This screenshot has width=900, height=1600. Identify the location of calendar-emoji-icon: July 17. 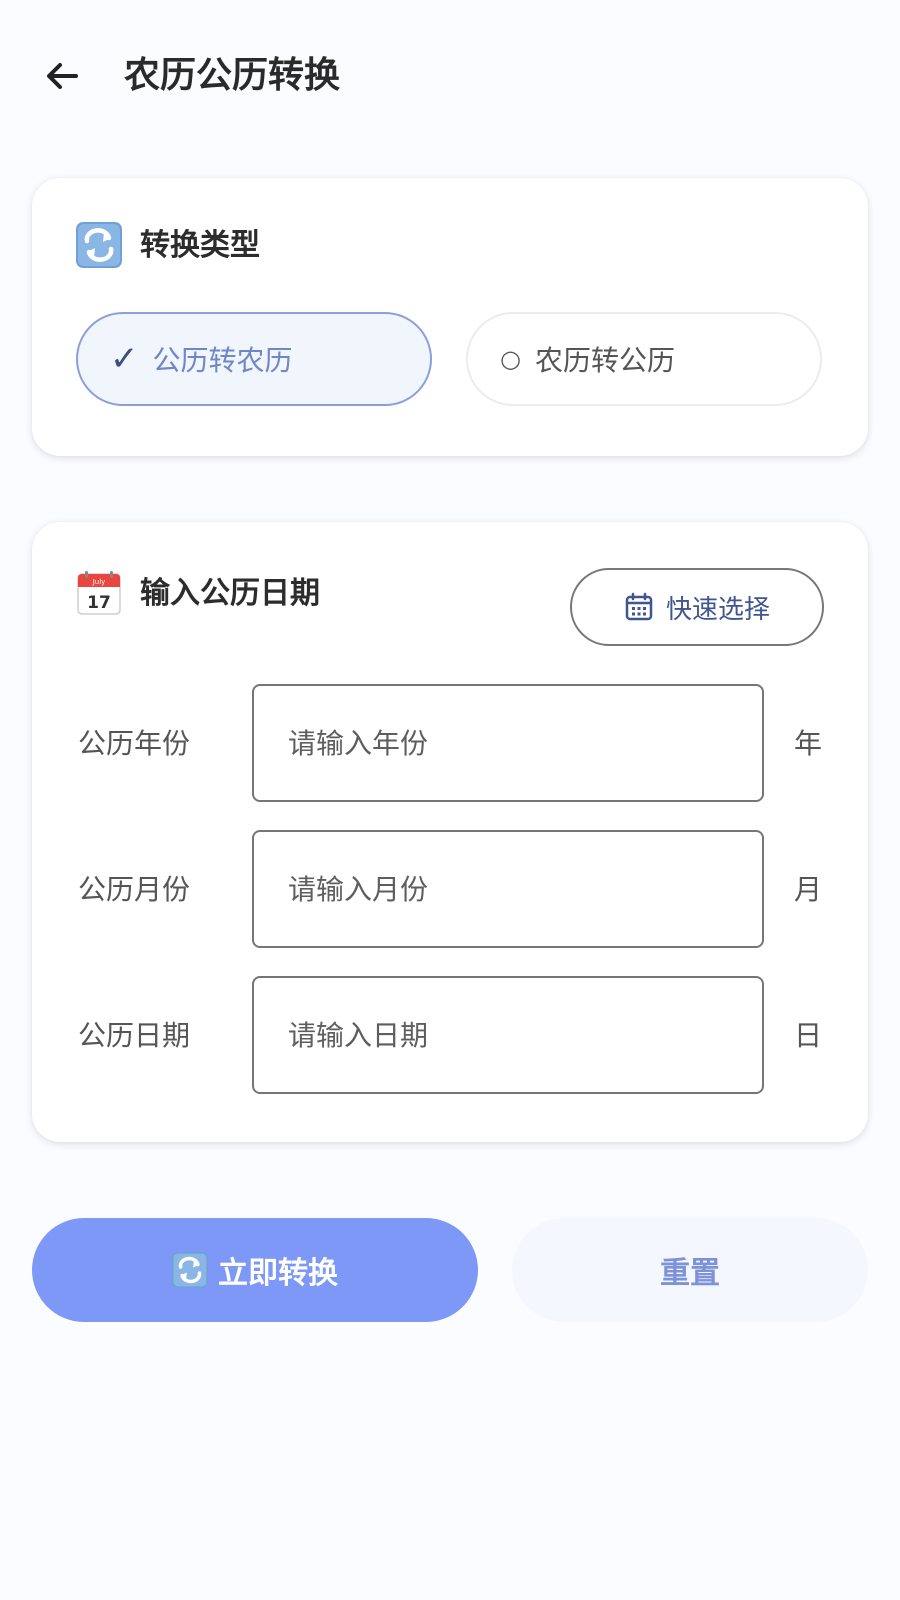
(99, 593).